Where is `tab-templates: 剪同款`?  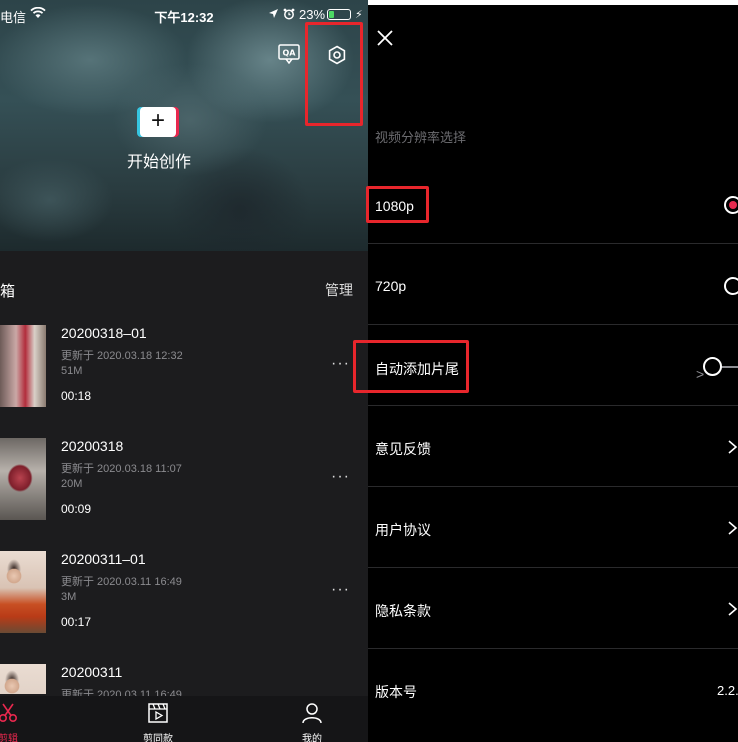 tab-templates: 剪同款 is located at coordinates (158, 722).